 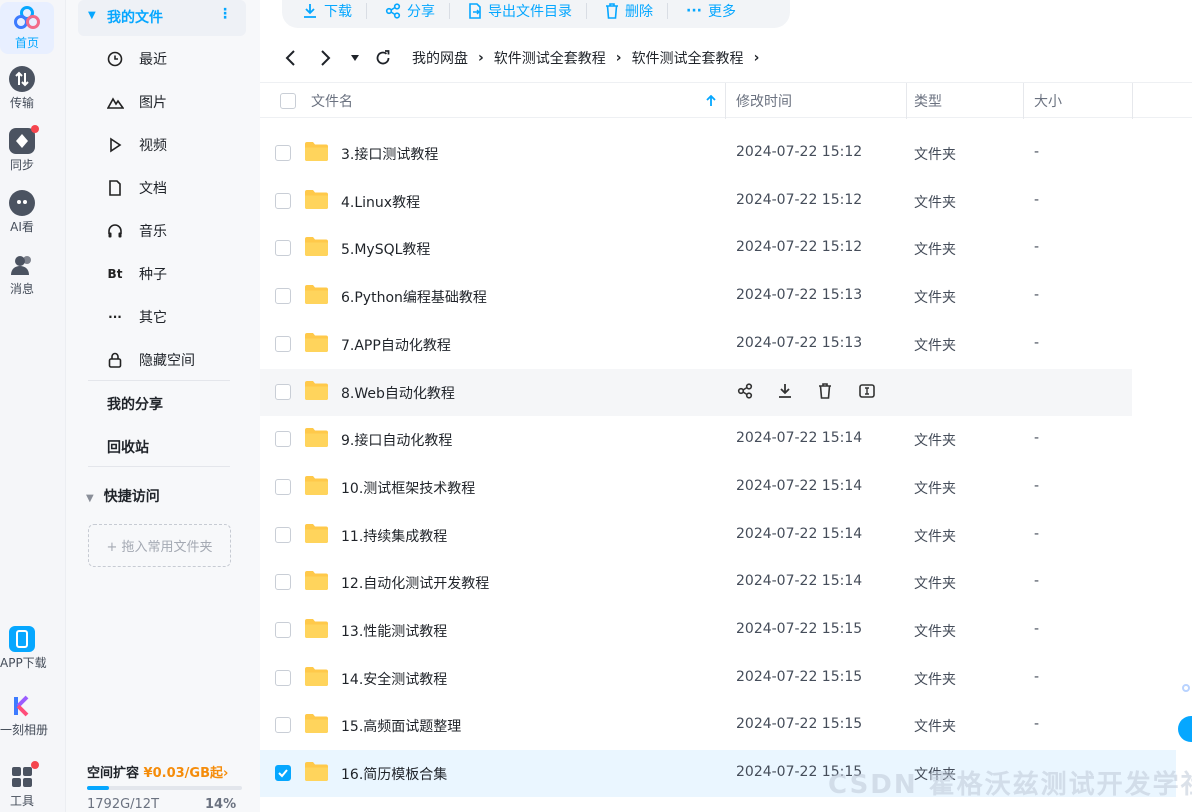 I want to click on file-name: 15.高频面试题整理, so click(x=401, y=726).